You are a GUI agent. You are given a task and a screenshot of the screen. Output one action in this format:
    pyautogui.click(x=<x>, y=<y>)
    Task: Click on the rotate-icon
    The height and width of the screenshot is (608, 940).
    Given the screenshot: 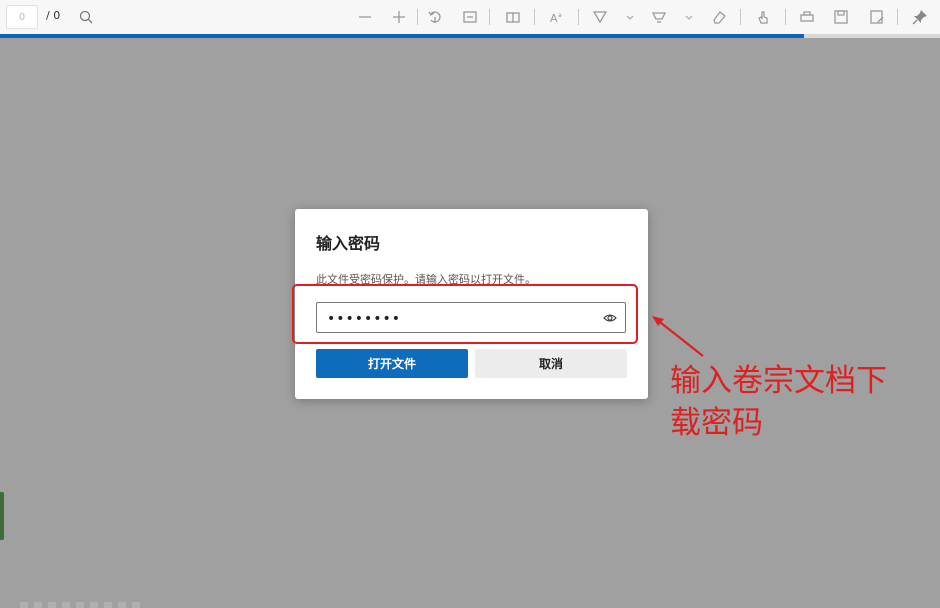 What is the action you would take?
    pyautogui.click(x=435, y=17)
    